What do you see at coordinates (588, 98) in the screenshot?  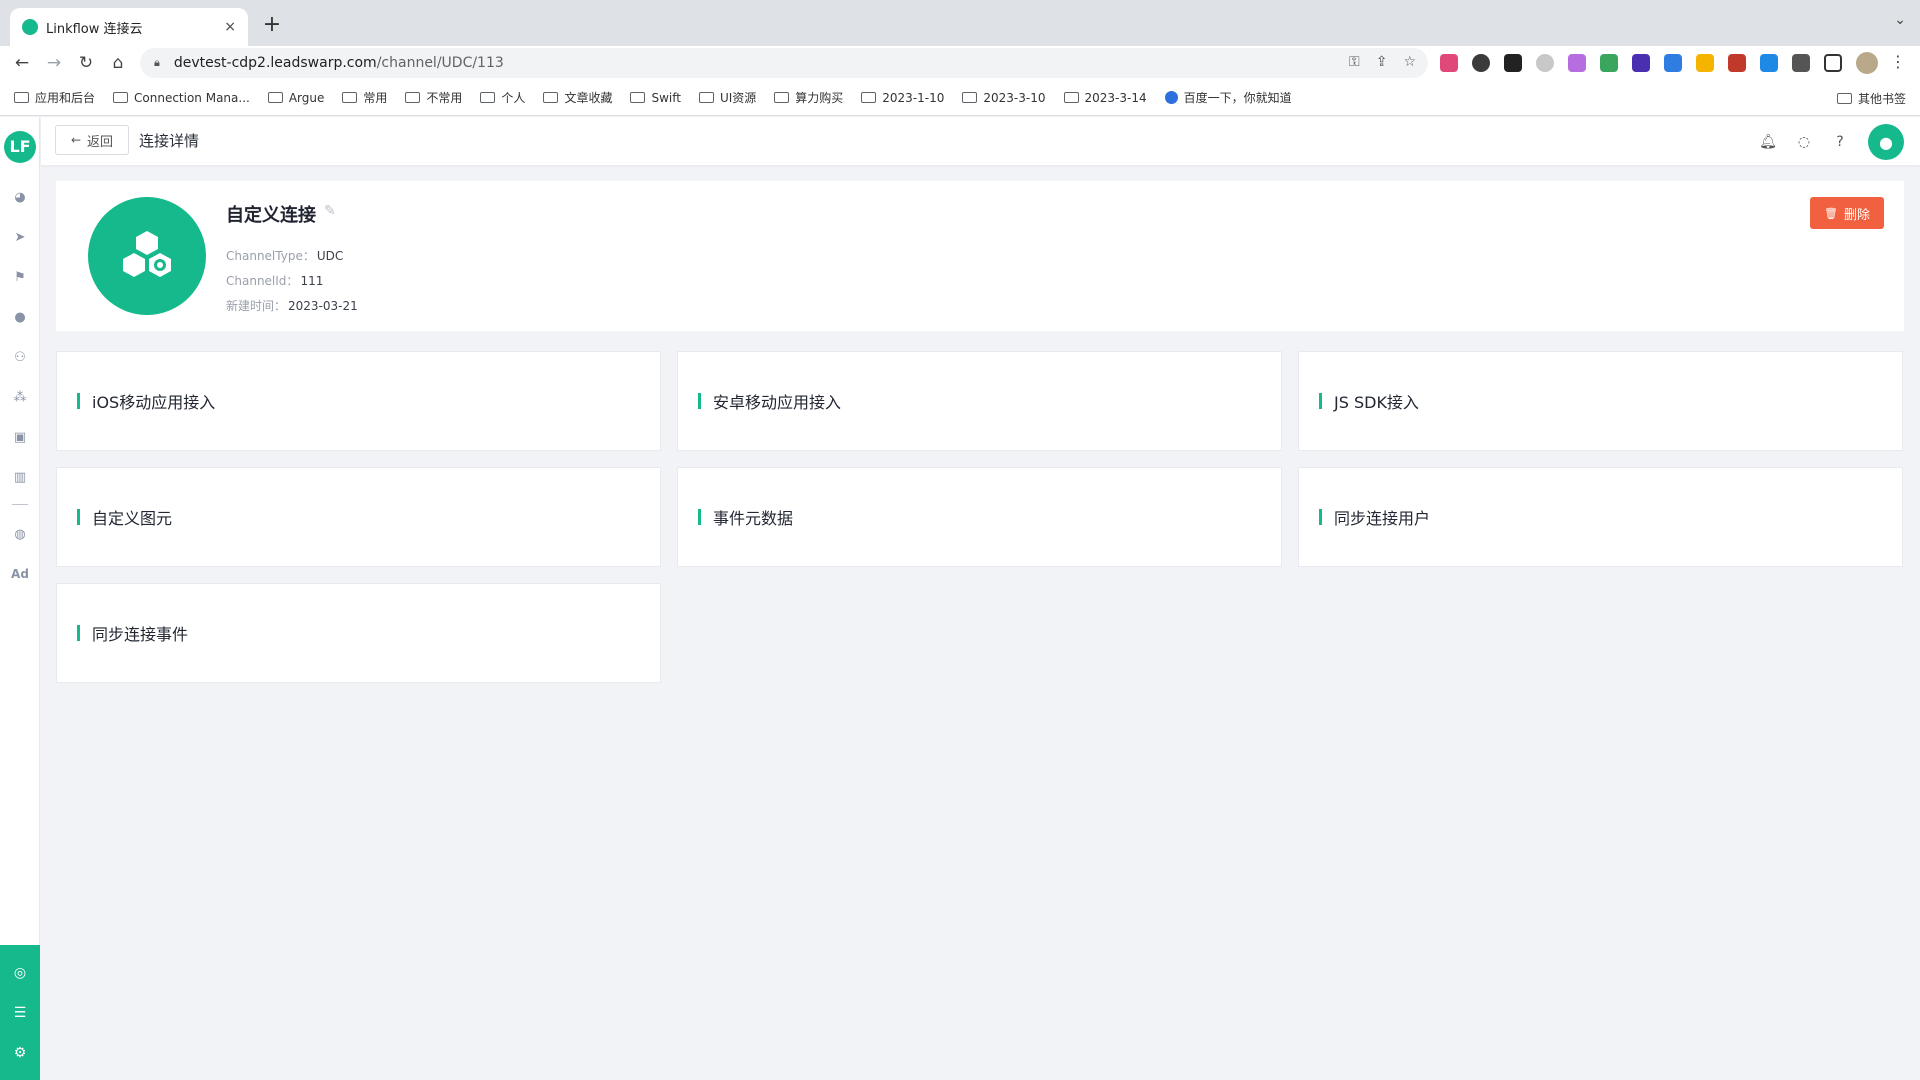 I see `bookmark-label: 文章收藏` at bounding box center [588, 98].